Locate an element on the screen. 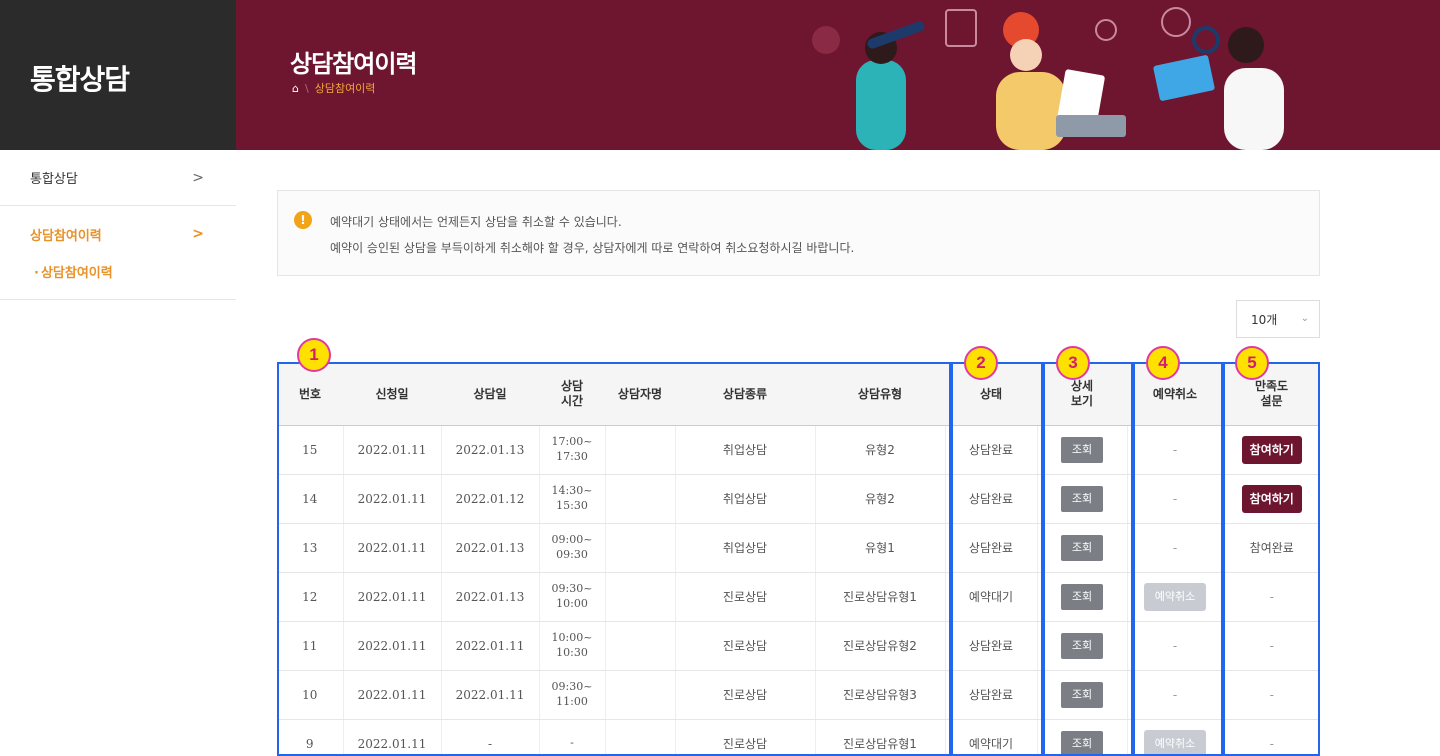 The image size is (1440, 756). time-end: 11:00 is located at coordinates (572, 701).